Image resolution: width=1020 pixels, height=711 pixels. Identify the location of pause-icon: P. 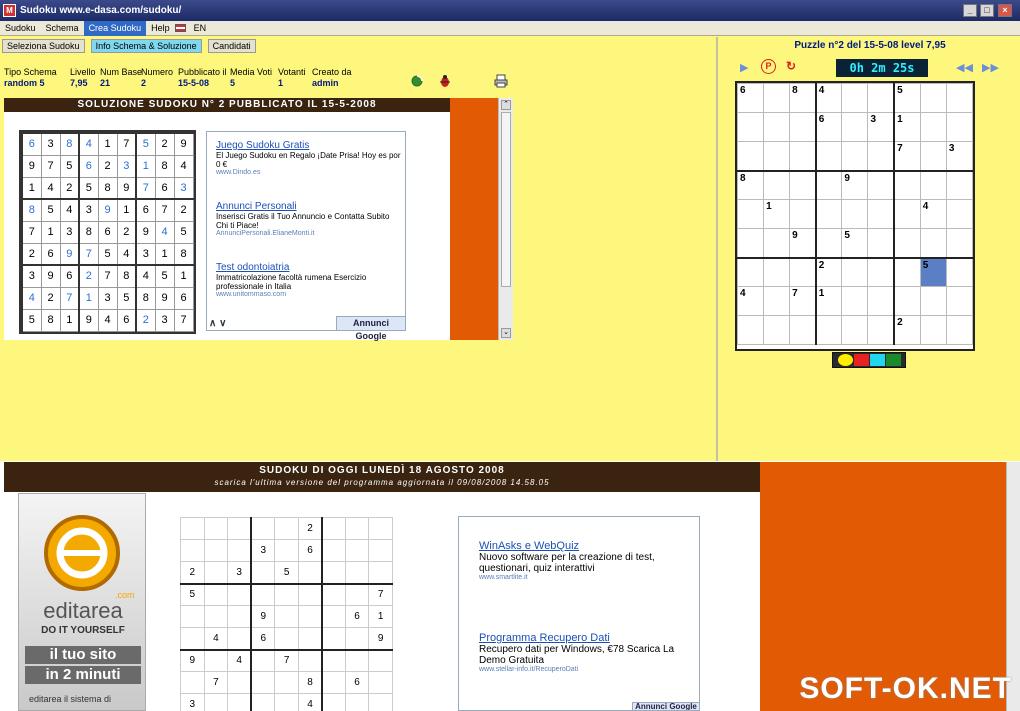
(768, 66).